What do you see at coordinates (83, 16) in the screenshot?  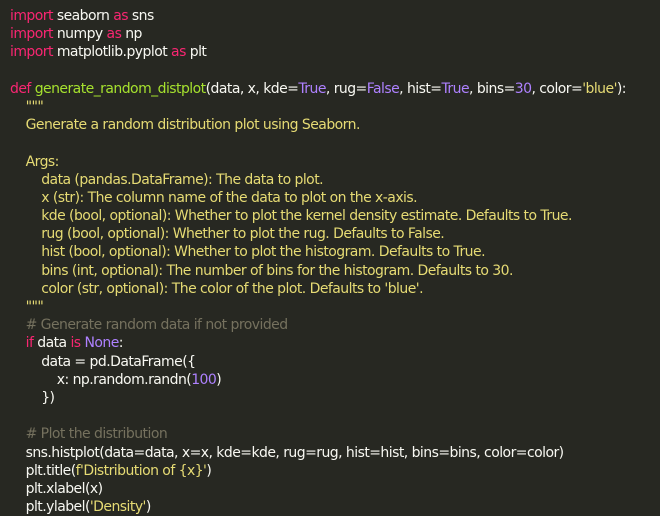 I see `code-token: seaborn` at bounding box center [83, 16].